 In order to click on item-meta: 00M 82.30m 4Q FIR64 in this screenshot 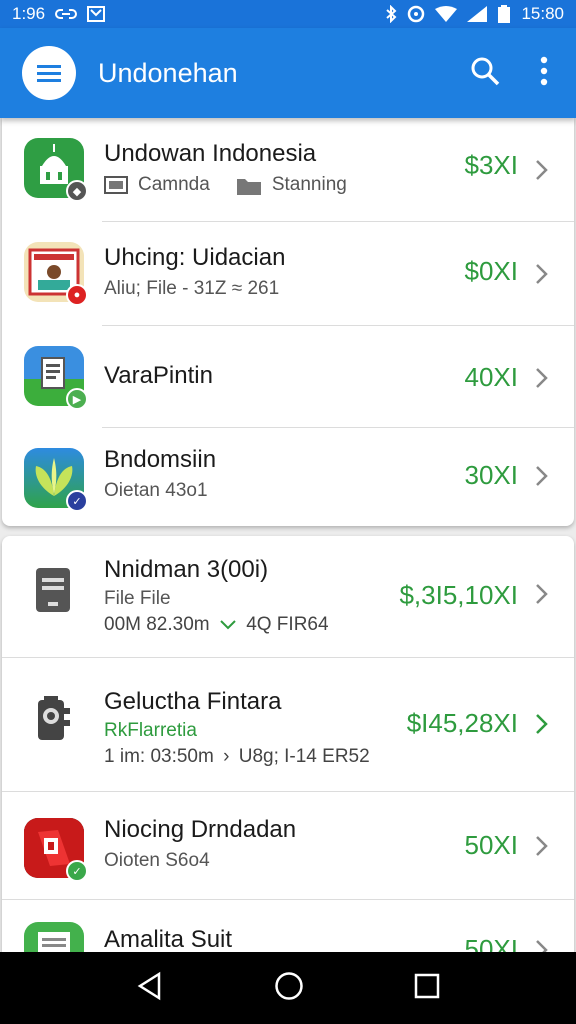, I will do `click(216, 625)`.